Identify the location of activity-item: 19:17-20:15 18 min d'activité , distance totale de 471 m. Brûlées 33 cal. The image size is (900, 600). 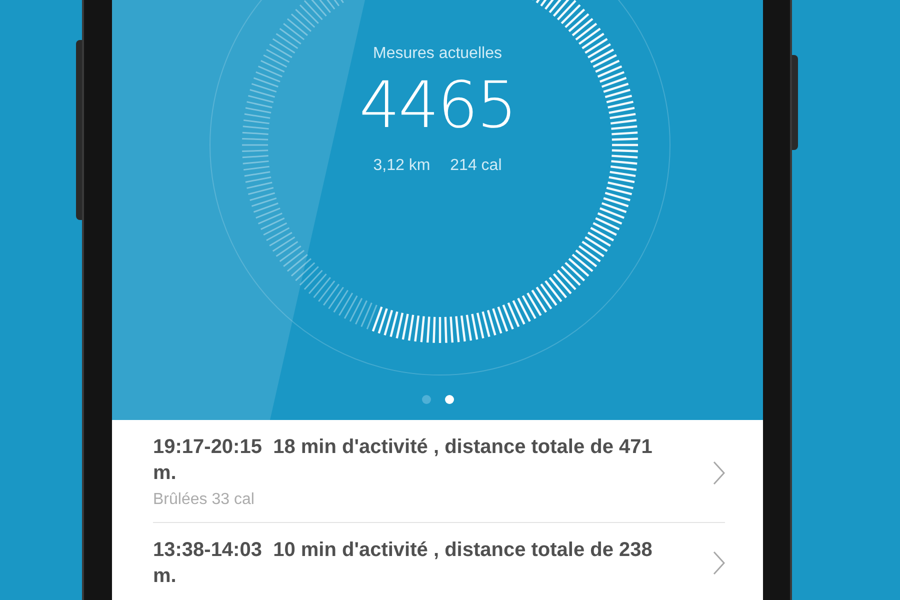
(439, 471).